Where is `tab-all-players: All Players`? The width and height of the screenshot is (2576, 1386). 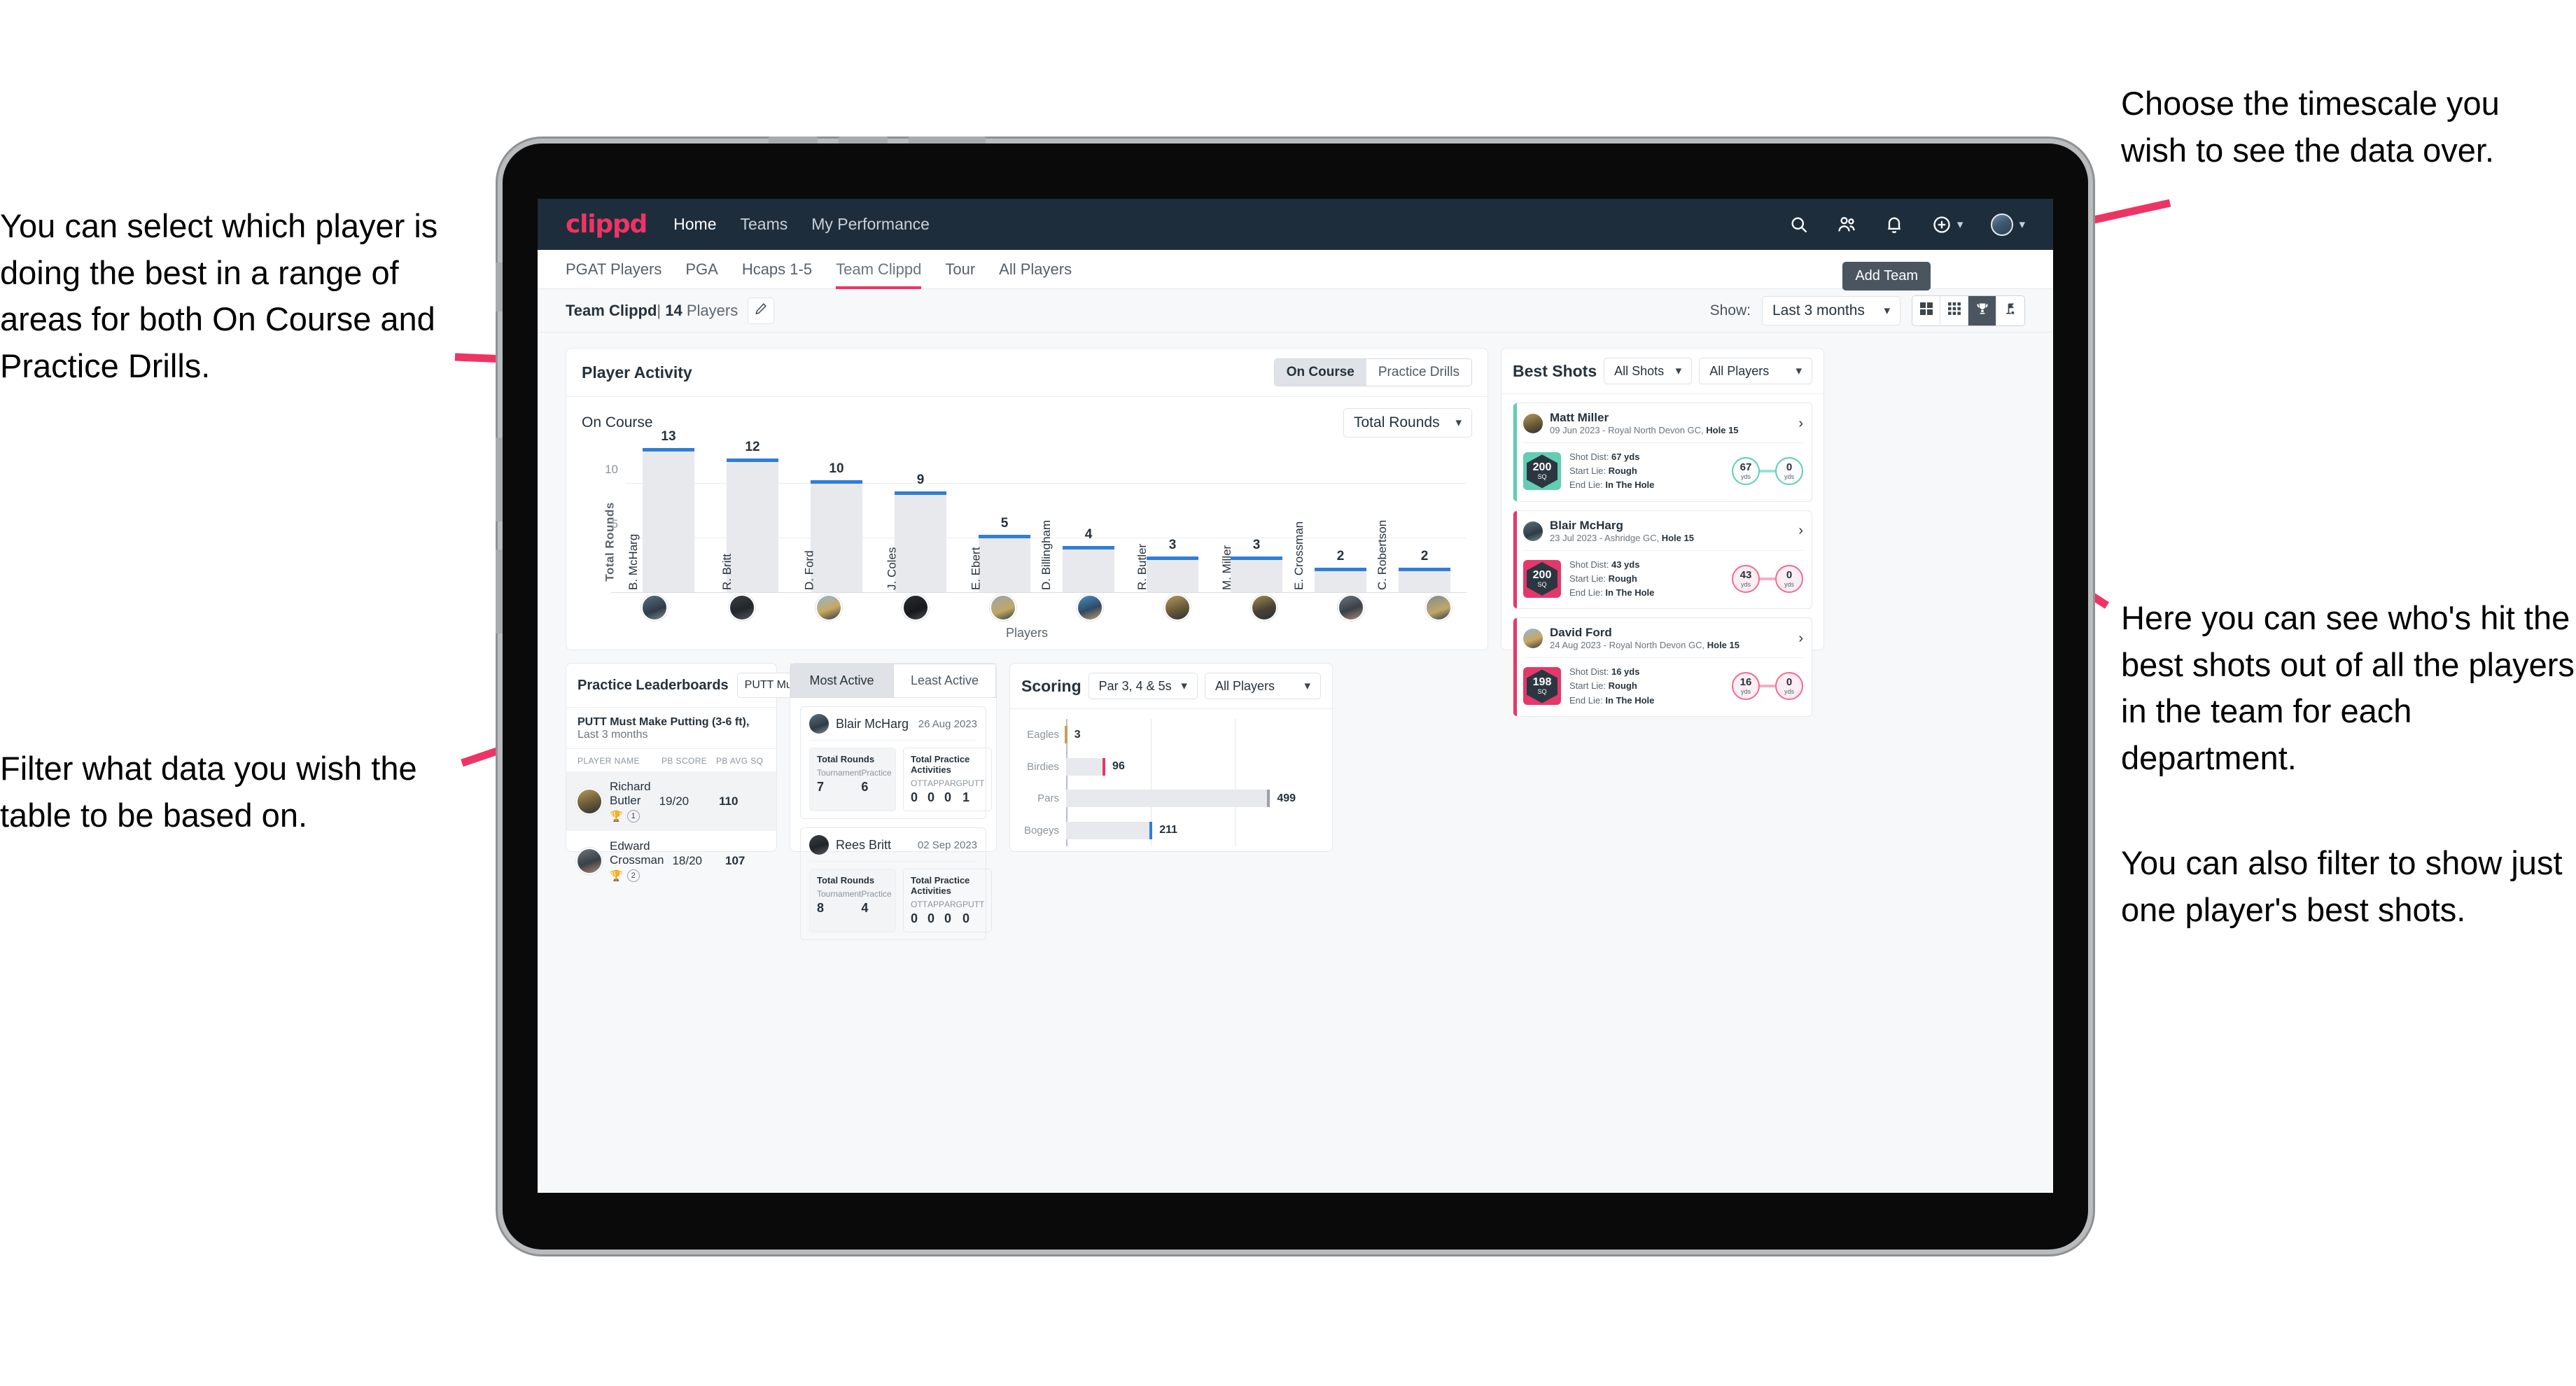
tab-all-players: All Players is located at coordinates (1035, 269).